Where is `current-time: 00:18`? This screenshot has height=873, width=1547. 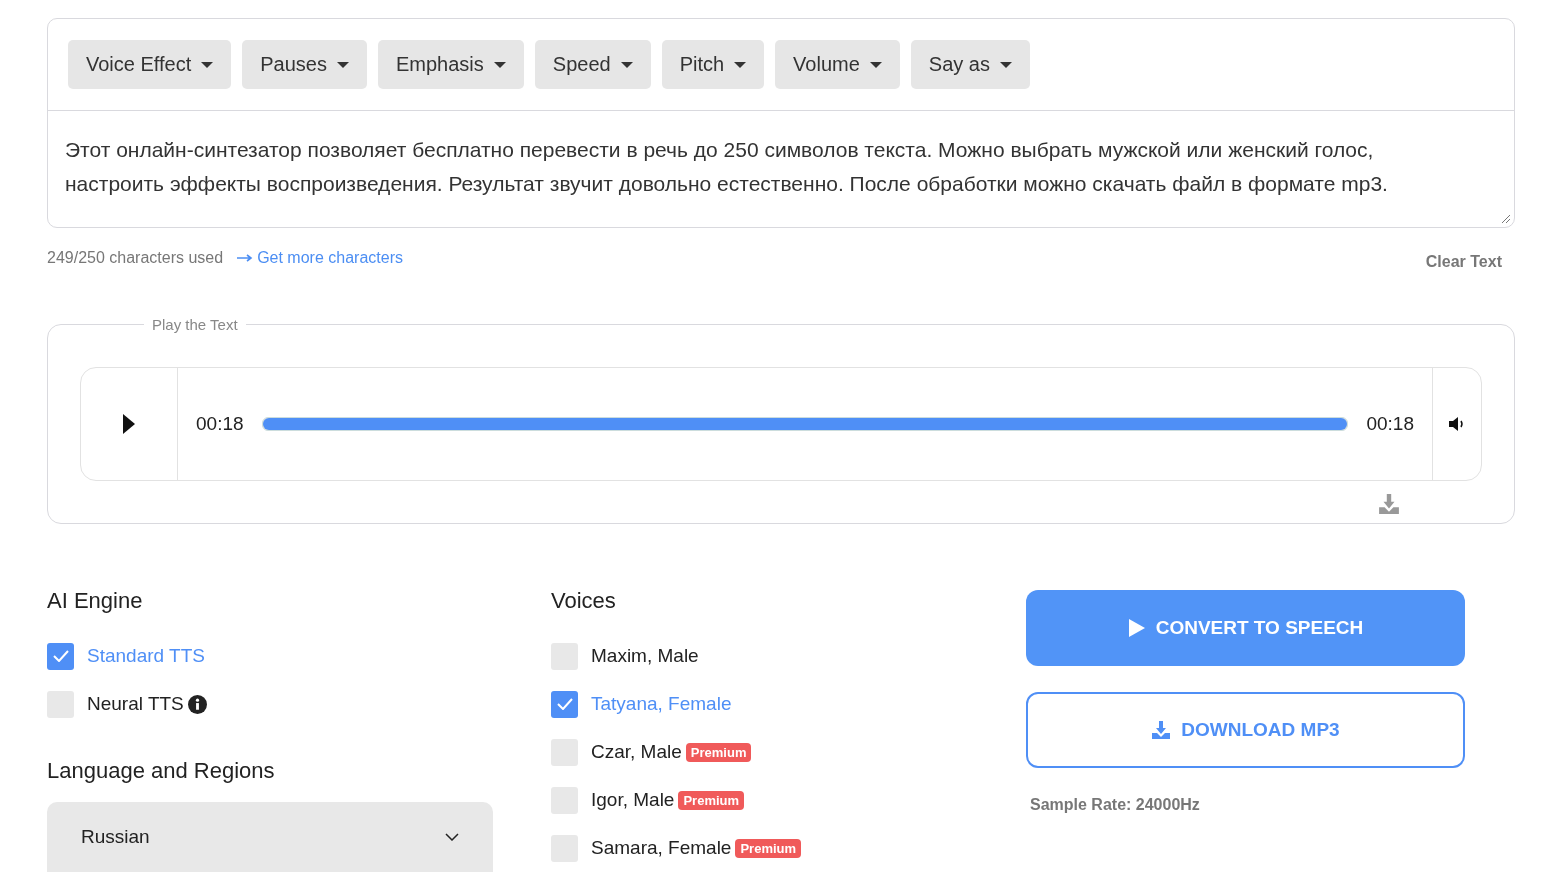 current-time: 00:18 is located at coordinates (220, 424).